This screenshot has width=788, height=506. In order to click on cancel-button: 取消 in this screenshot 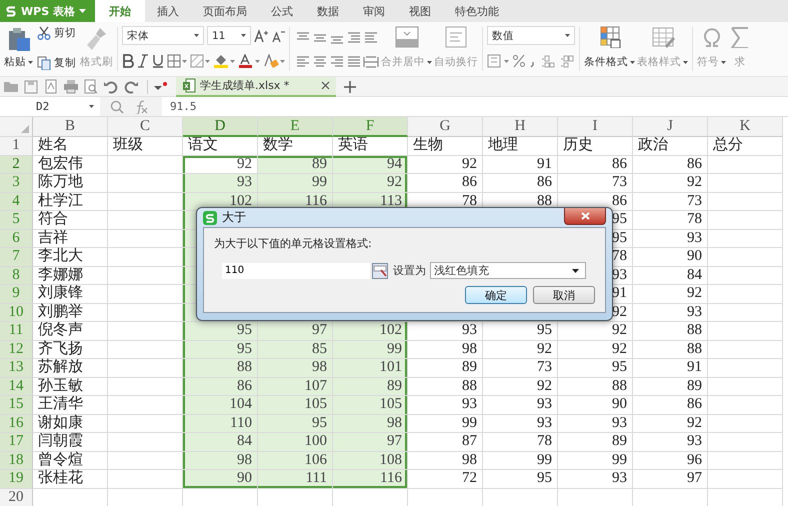, I will do `click(564, 295)`.